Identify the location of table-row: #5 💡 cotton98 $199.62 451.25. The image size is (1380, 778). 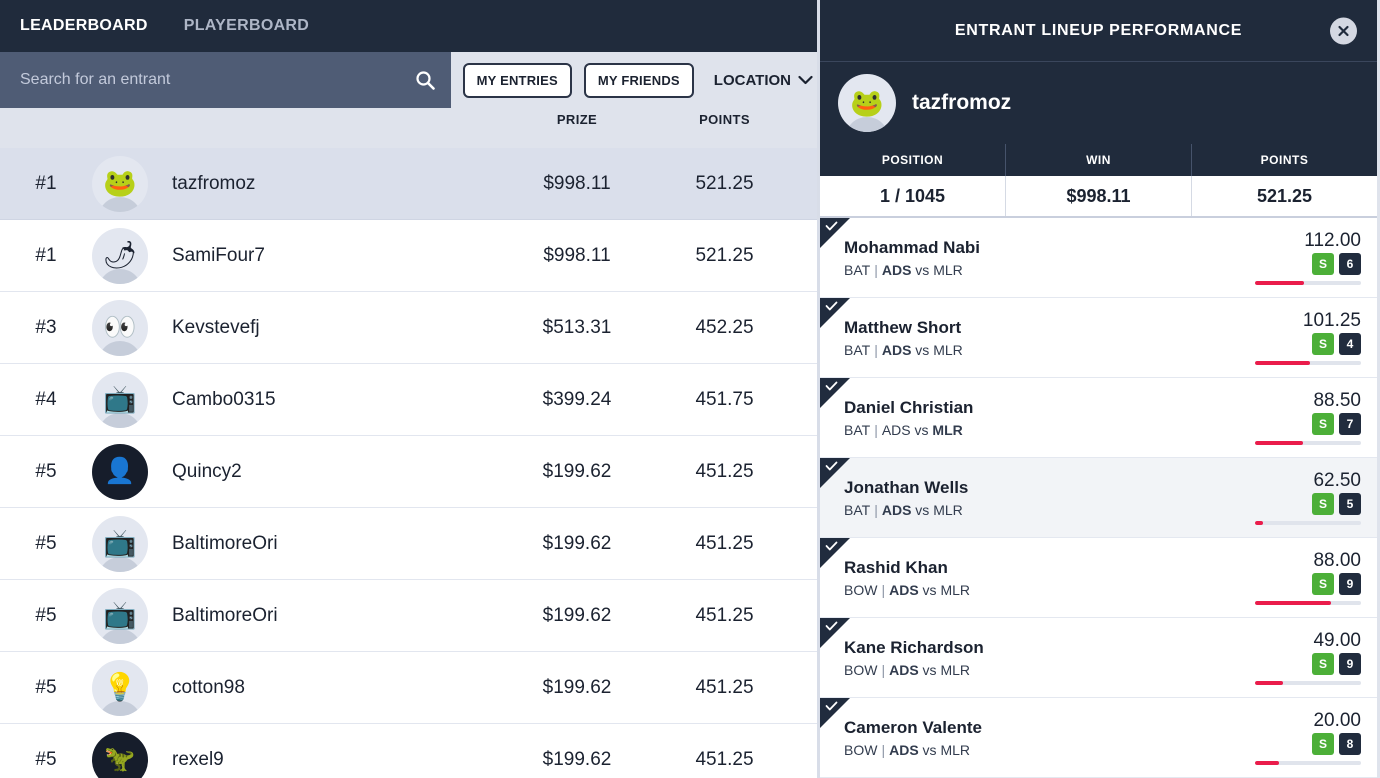
(408, 688).